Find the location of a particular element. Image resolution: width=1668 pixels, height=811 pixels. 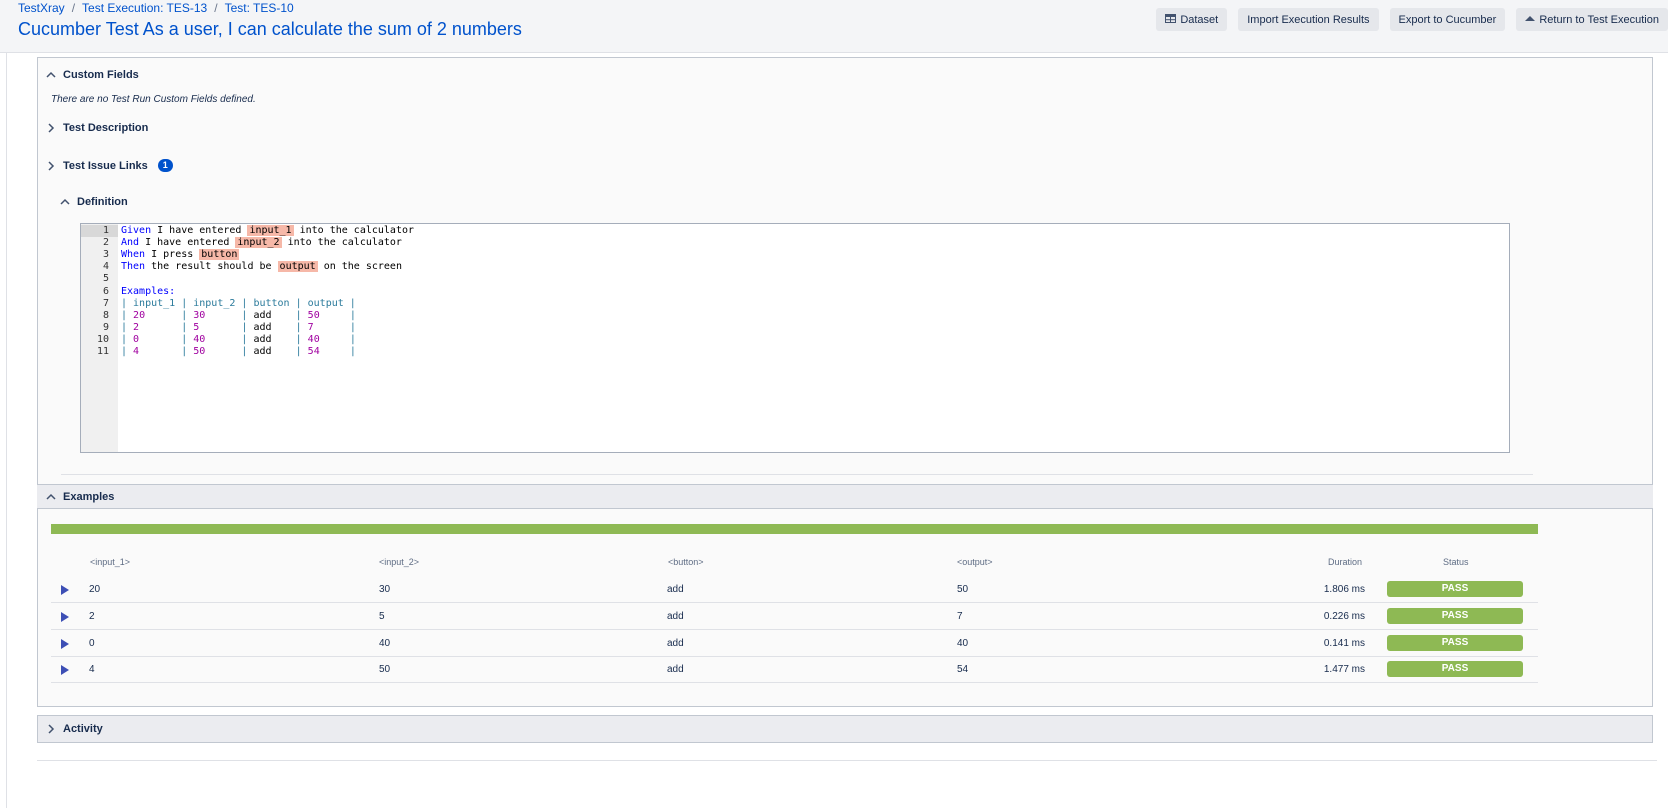

line-number: 2 is located at coordinates (105, 243).